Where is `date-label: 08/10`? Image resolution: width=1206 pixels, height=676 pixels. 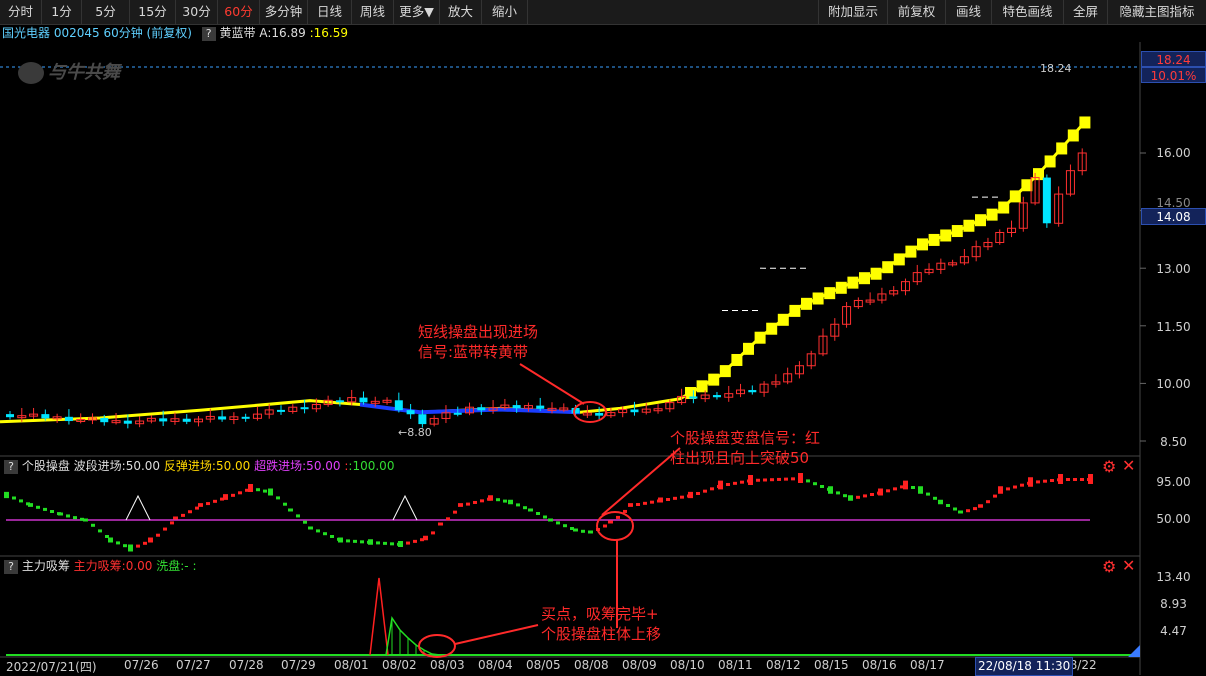
date-label: 08/10 is located at coordinates (687, 665).